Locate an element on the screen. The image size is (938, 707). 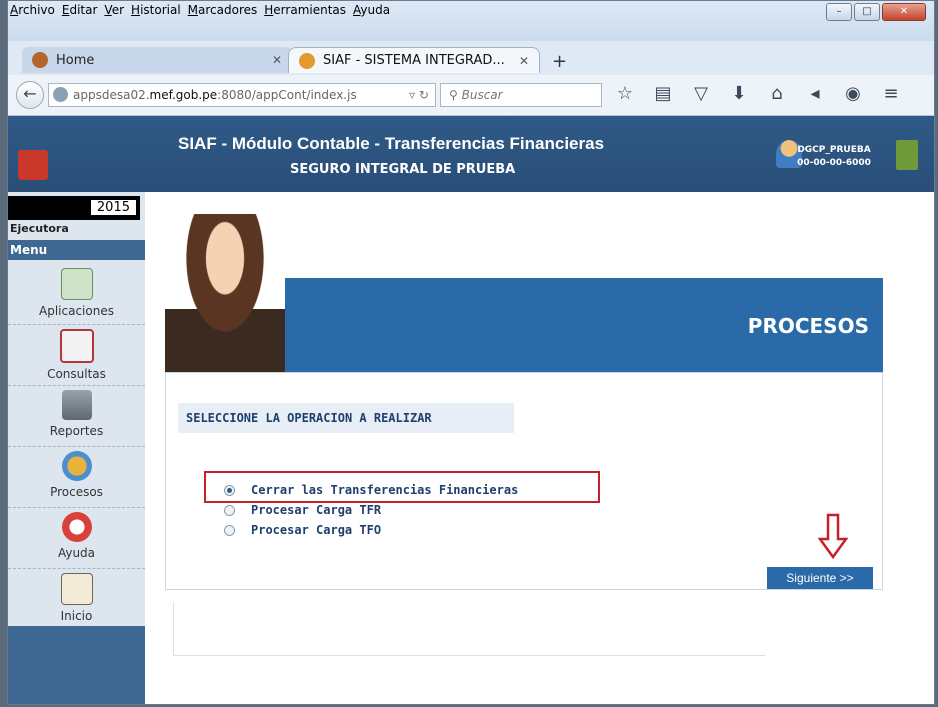
sidebar-item-aplicaciones: Aplicaciones is located at coordinates (76, 294).